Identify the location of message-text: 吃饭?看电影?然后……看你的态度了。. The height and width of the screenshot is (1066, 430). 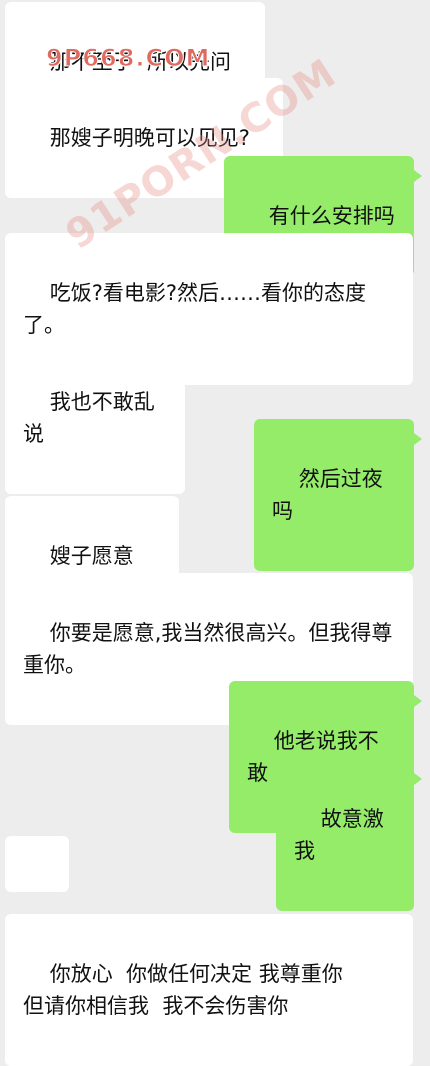
(194, 309).